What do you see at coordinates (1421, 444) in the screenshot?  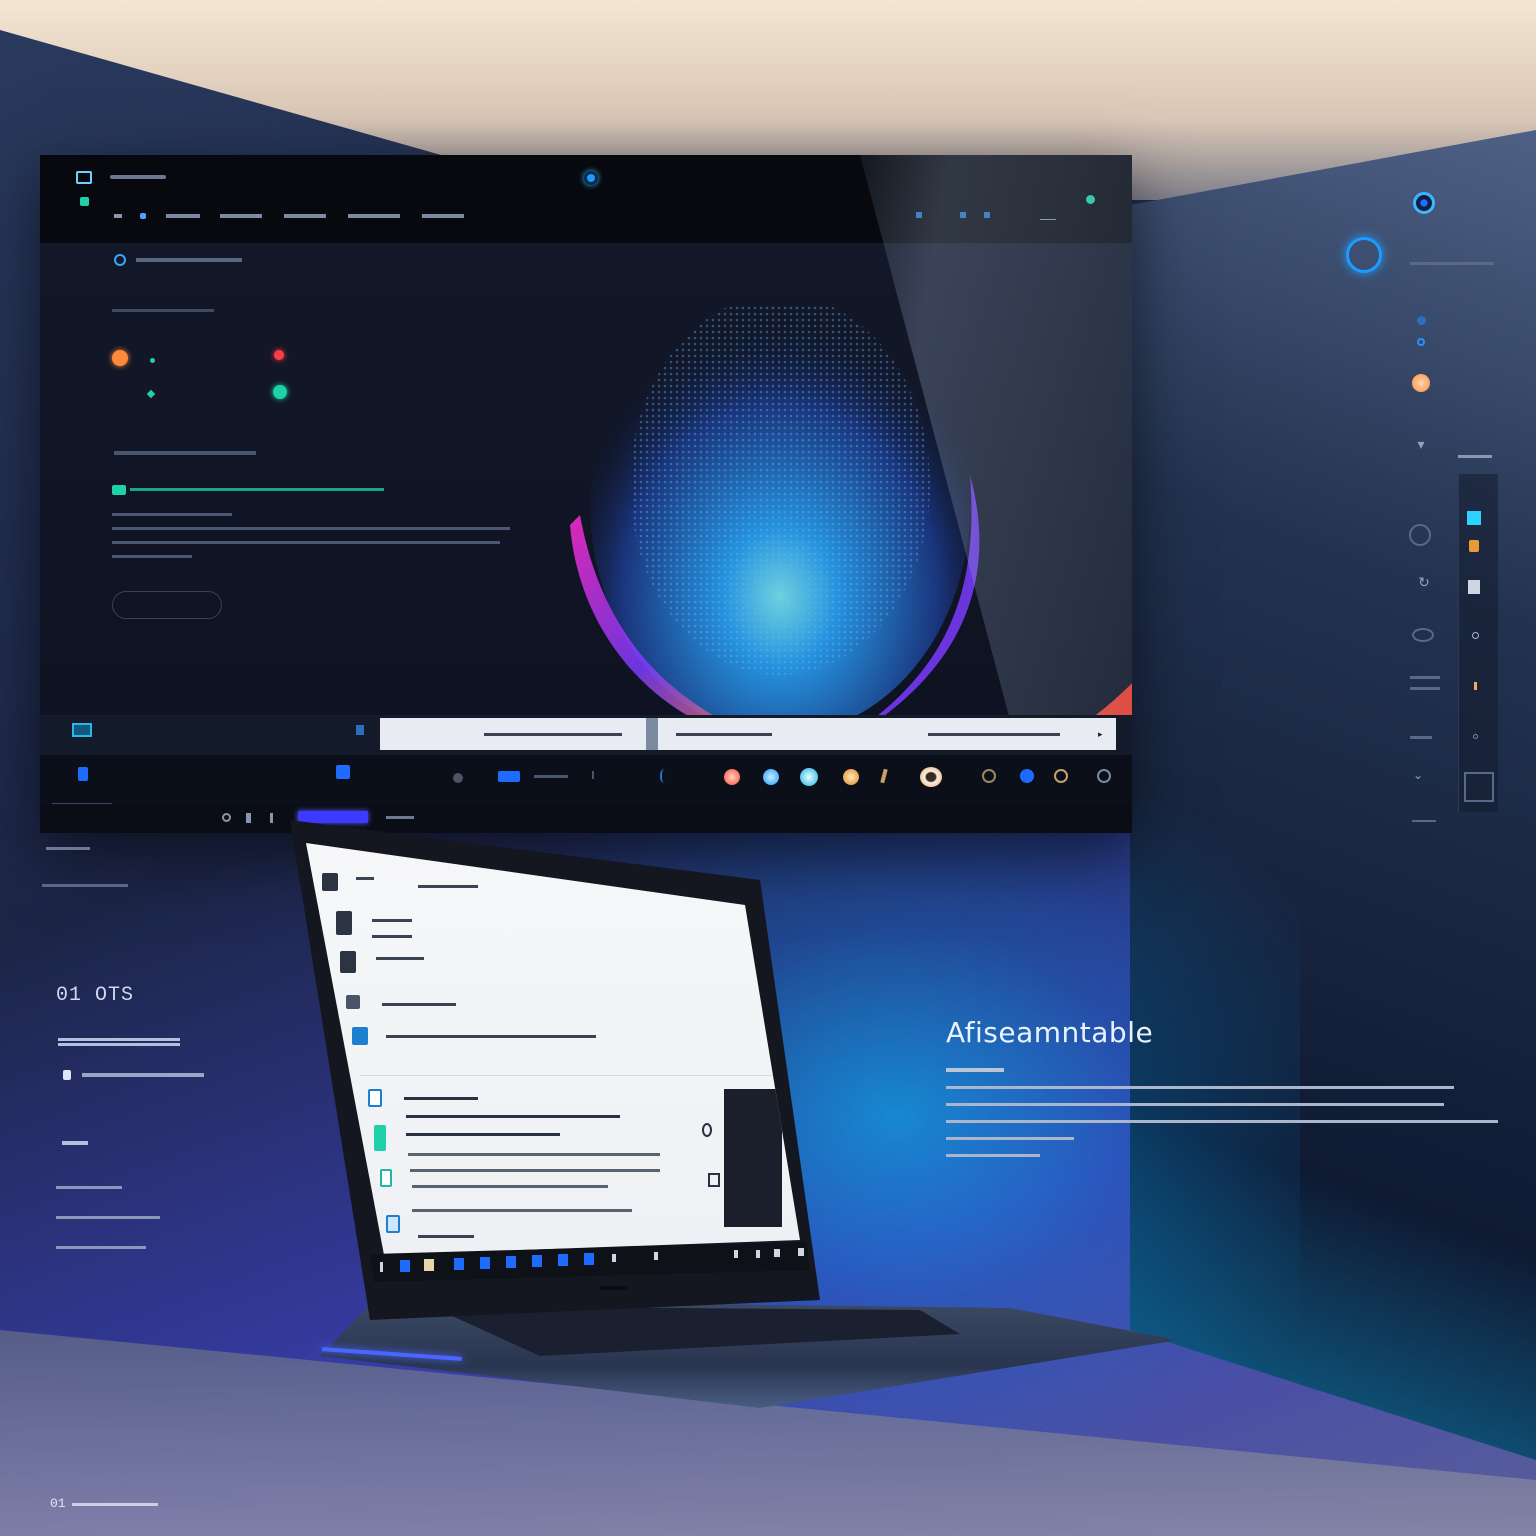 I see `triangle-icon: ▾` at bounding box center [1421, 444].